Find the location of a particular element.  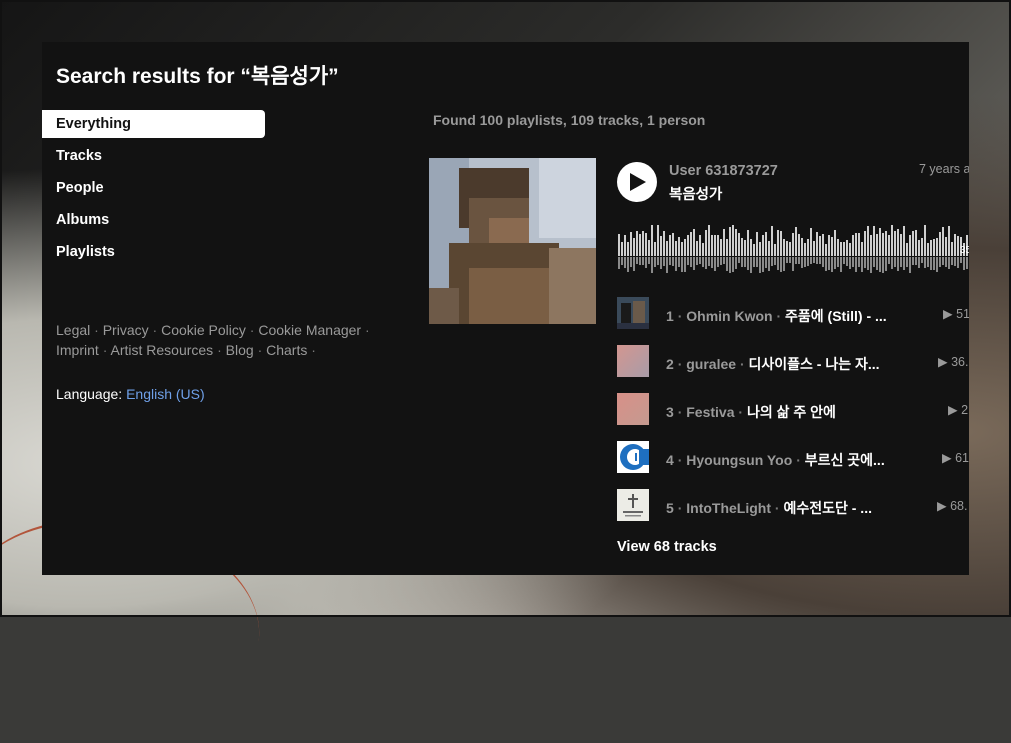

nav-item-people: People is located at coordinates (153, 188).